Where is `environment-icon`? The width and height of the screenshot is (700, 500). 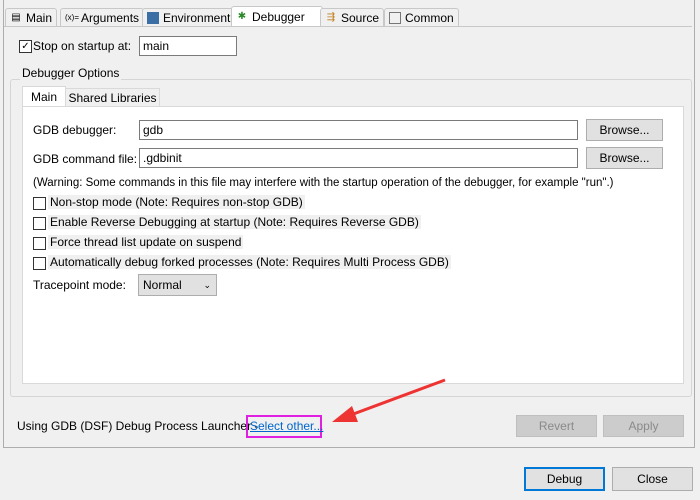 environment-icon is located at coordinates (153, 18).